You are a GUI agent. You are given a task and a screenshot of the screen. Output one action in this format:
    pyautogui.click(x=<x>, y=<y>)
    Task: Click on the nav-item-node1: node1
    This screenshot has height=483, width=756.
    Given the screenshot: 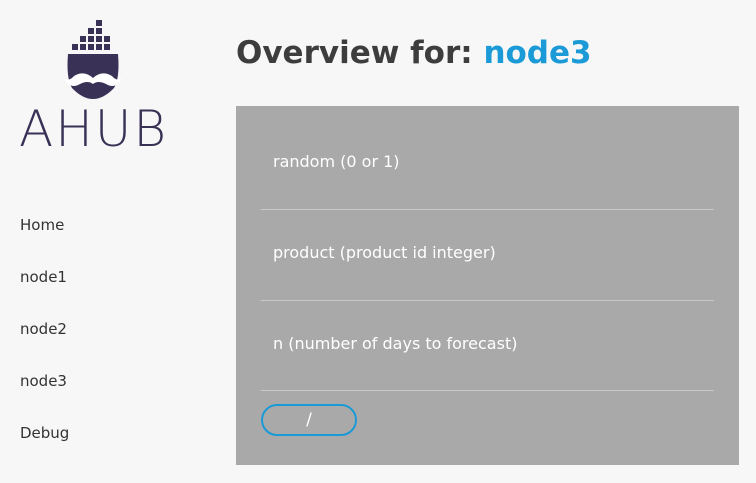 What is the action you would take?
    pyautogui.click(x=44, y=290)
    